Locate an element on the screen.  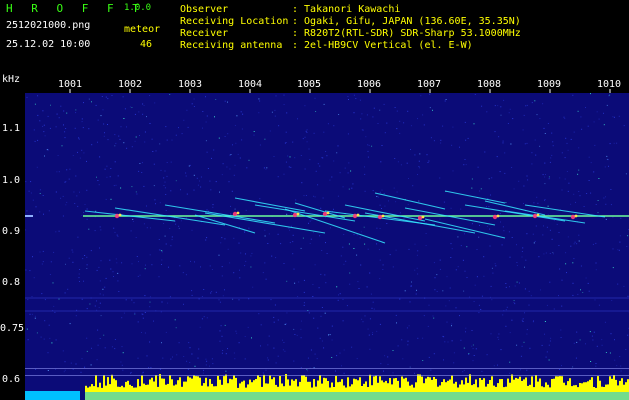
y-tick-label: 0.8 is located at coordinates (11, 282).